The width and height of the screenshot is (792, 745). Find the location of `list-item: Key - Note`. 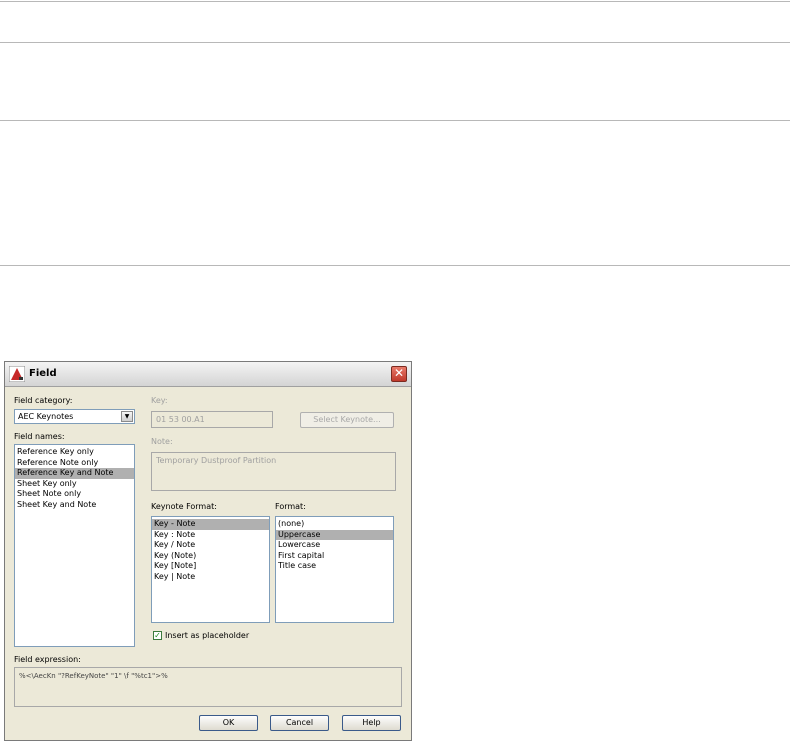

list-item: Key - Note is located at coordinates (210, 524).